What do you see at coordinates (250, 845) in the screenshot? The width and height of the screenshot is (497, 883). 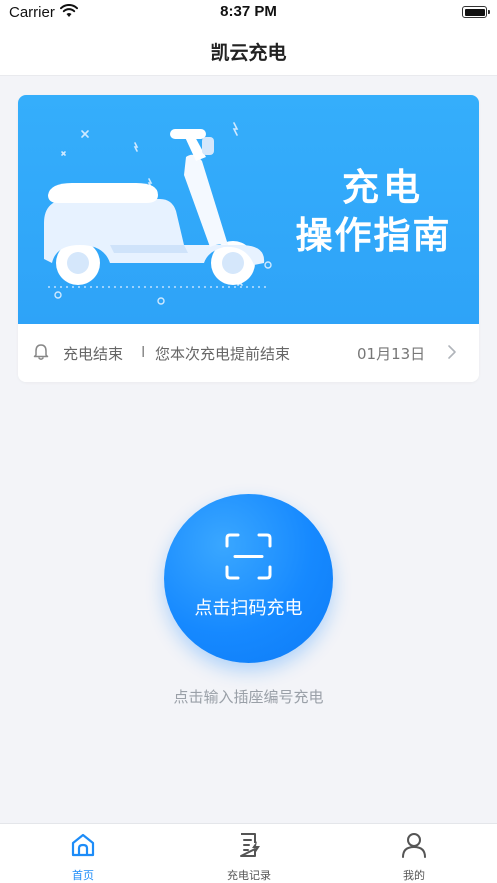 I see `charge-record-icon` at bounding box center [250, 845].